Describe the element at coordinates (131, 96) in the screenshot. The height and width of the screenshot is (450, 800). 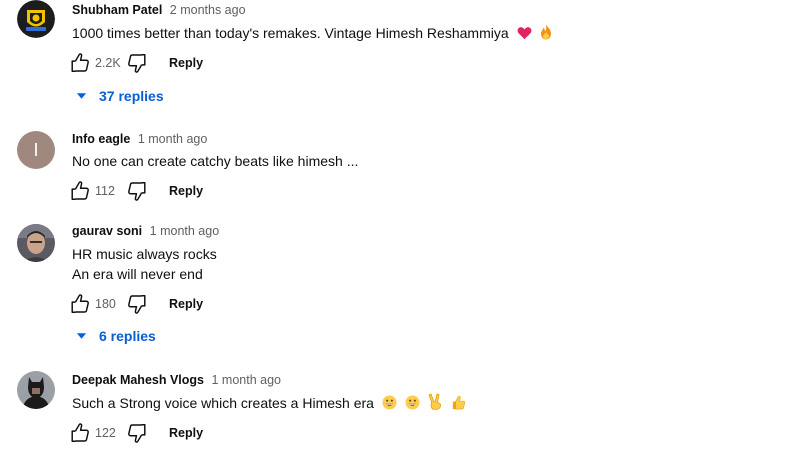
I see `replies-count-label: 37 replies` at that location.